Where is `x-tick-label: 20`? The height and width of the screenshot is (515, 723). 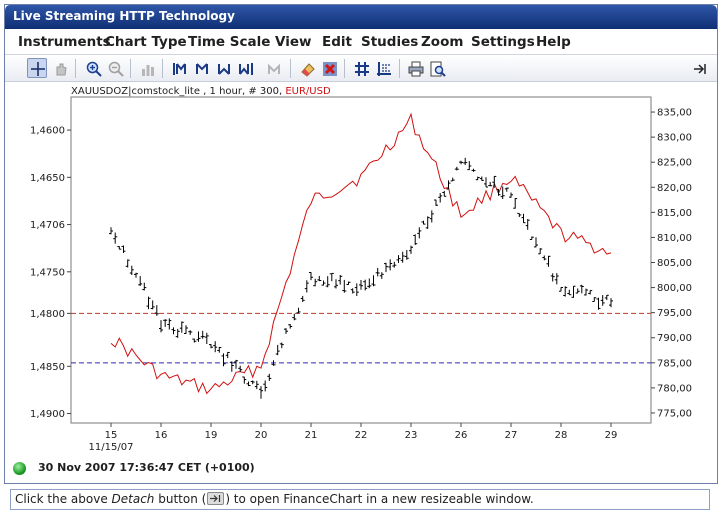 x-tick-label: 20 is located at coordinates (261, 435).